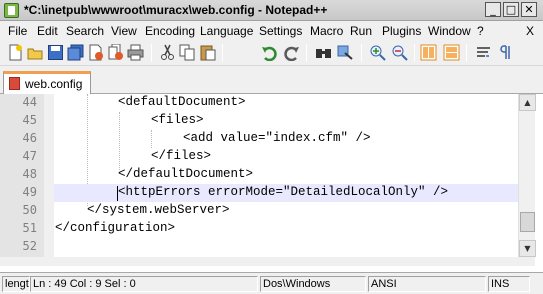 This screenshot has height=294, width=543. Describe the element at coordinates (29, 210) in the screenshot. I see `line-number: 50` at that location.